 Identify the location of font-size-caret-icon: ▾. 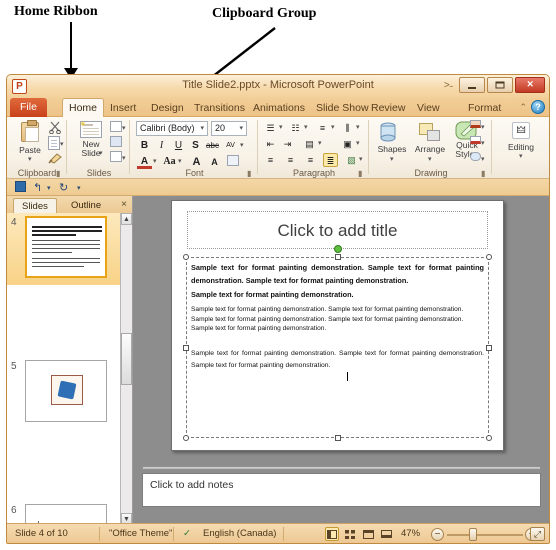
(241, 128).